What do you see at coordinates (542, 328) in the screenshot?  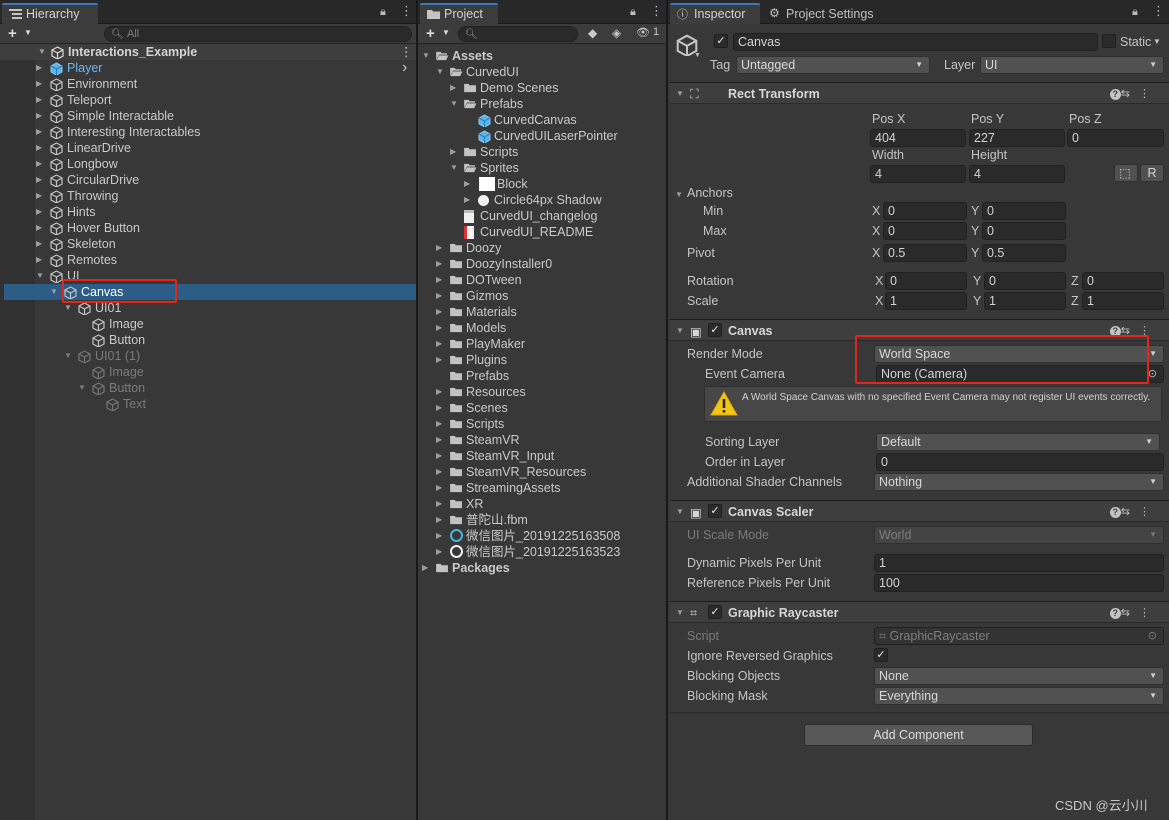 I see `project-item: ▶ Models` at bounding box center [542, 328].